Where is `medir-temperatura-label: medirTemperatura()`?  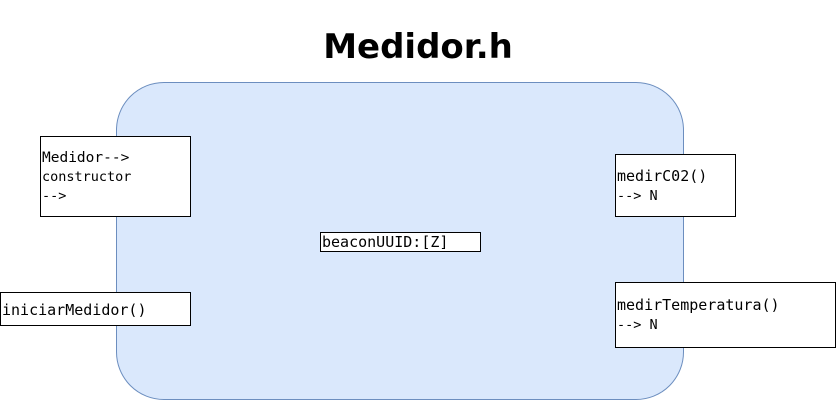 medir-temperatura-label: medirTemperatura() is located at coordinates (698, 305).